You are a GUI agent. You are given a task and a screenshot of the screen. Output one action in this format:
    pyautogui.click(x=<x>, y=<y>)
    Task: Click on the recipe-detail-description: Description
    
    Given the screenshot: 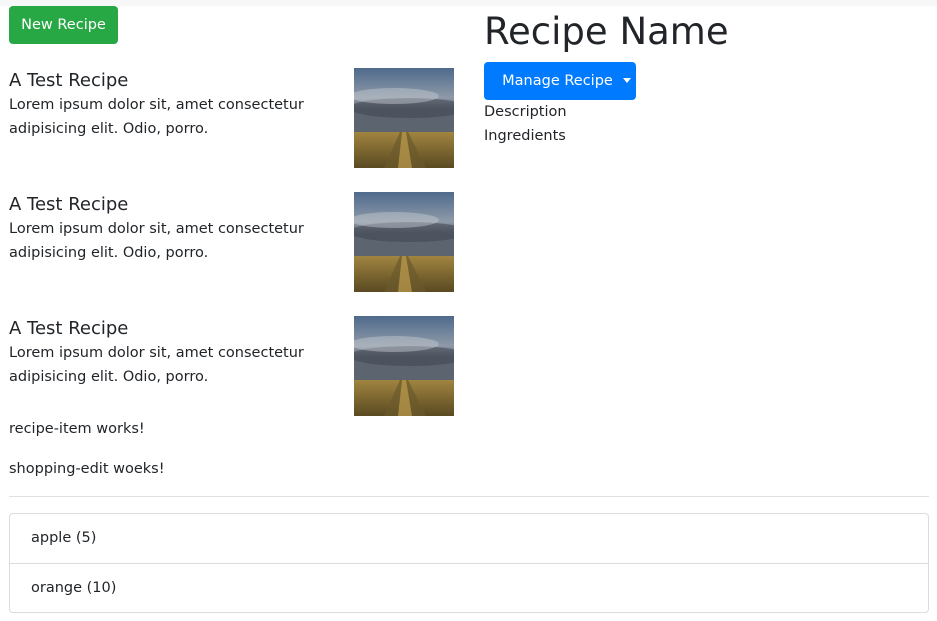 What is the action you would take?
    pyautogui.click(x=525, y=112)
    